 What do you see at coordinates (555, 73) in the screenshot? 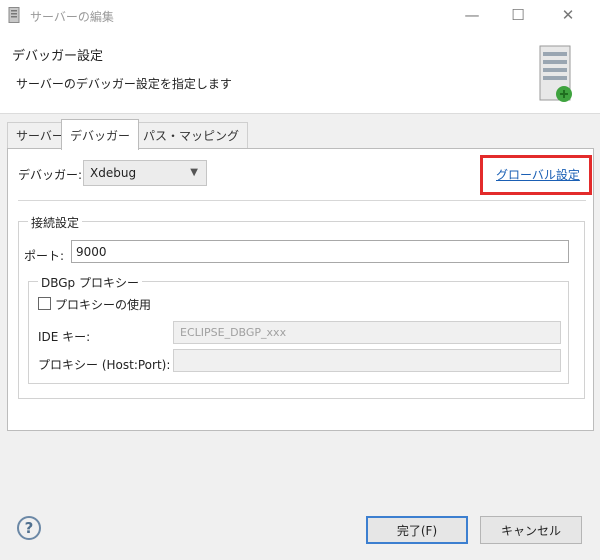
I see `server-icon` at bounding box center [555, 73].